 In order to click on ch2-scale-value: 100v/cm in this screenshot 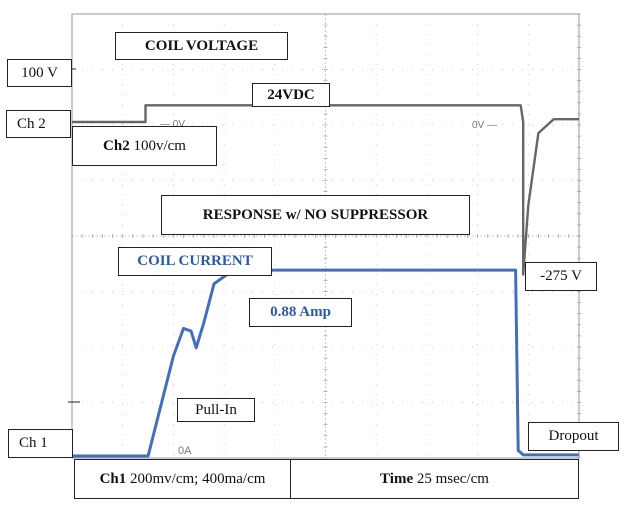, I will do `click(159, 145)`.